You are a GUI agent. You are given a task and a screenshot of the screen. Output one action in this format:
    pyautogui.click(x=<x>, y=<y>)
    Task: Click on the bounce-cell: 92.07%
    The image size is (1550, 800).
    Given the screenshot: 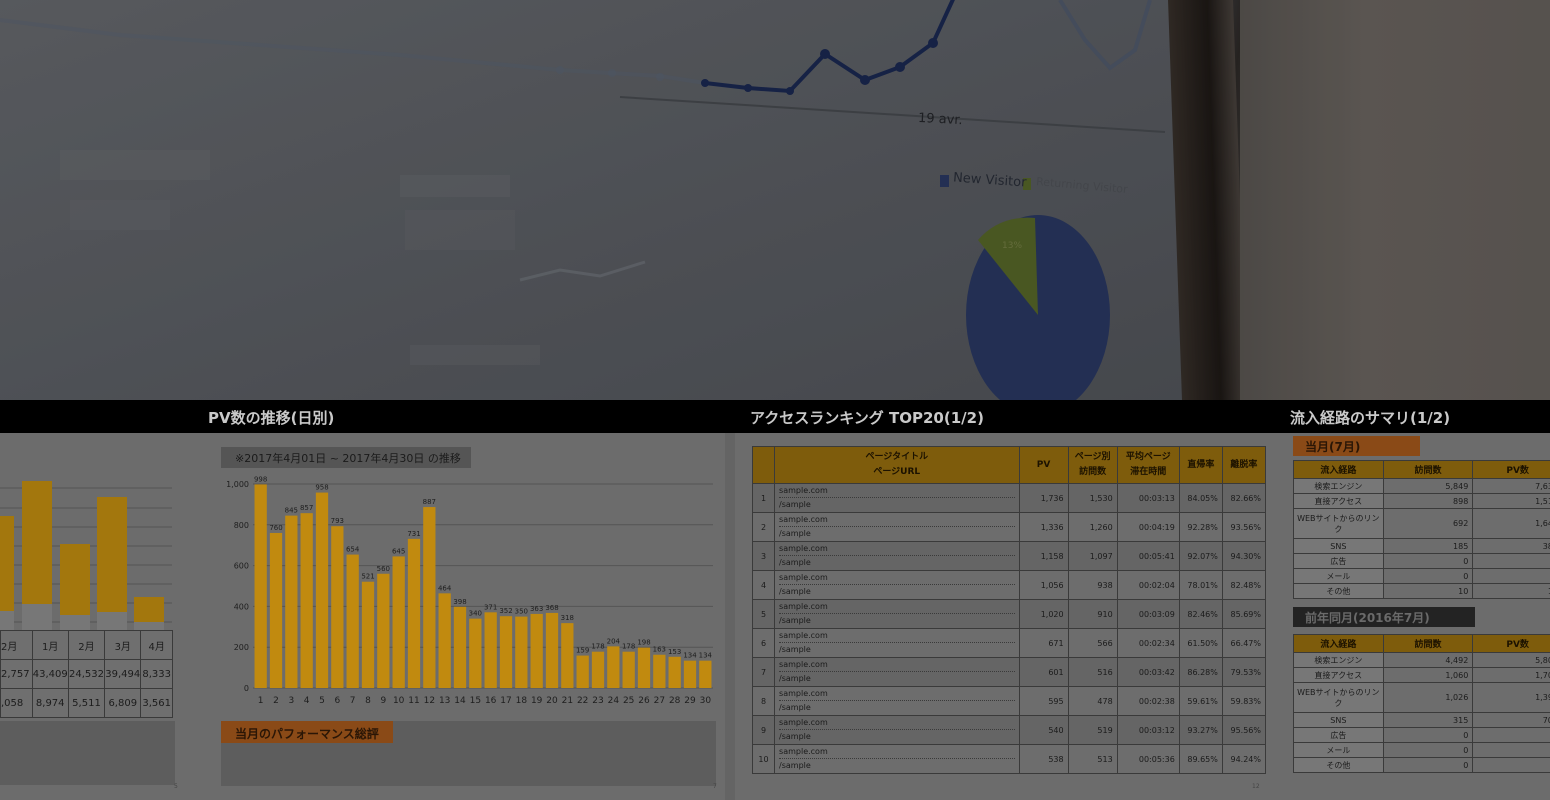 What is the action you would take?
    pyautogui.click(x=1200, y=556)
    